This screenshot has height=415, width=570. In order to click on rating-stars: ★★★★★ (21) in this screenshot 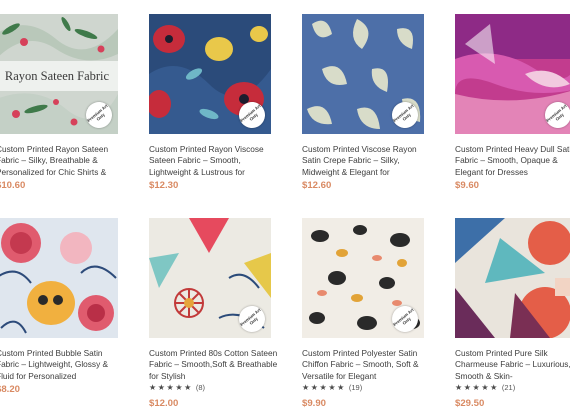, I will do `click(485, 387)`.